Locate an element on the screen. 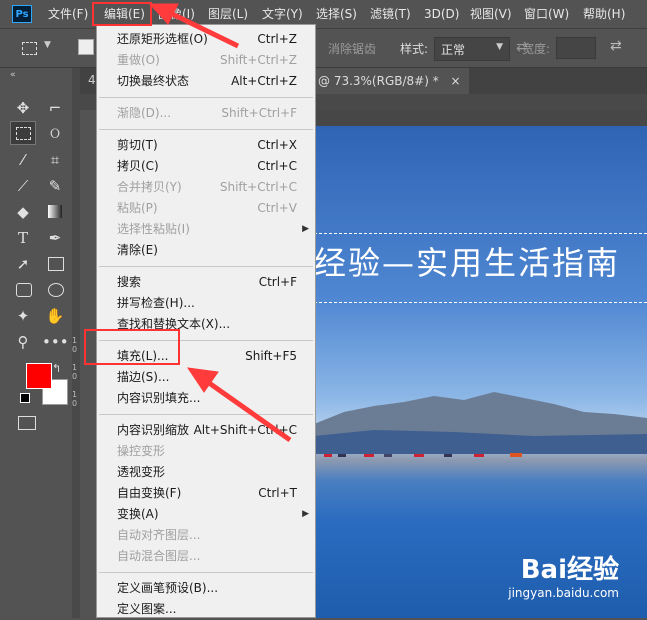 This screenshot has height=620, width=647. menu-item-label: 剪切(T) is located at coordinates (137, 145).